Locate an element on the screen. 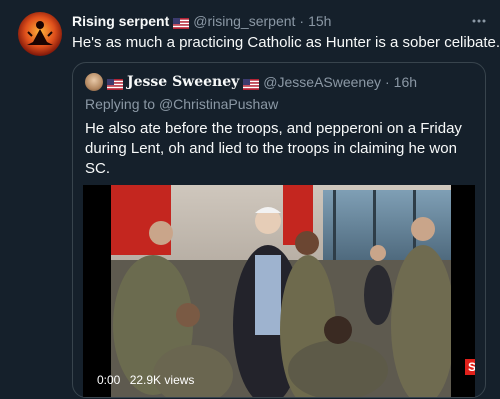 This screenshot has width=500, height=399. user-avatar is located at coordinates (40, 34).